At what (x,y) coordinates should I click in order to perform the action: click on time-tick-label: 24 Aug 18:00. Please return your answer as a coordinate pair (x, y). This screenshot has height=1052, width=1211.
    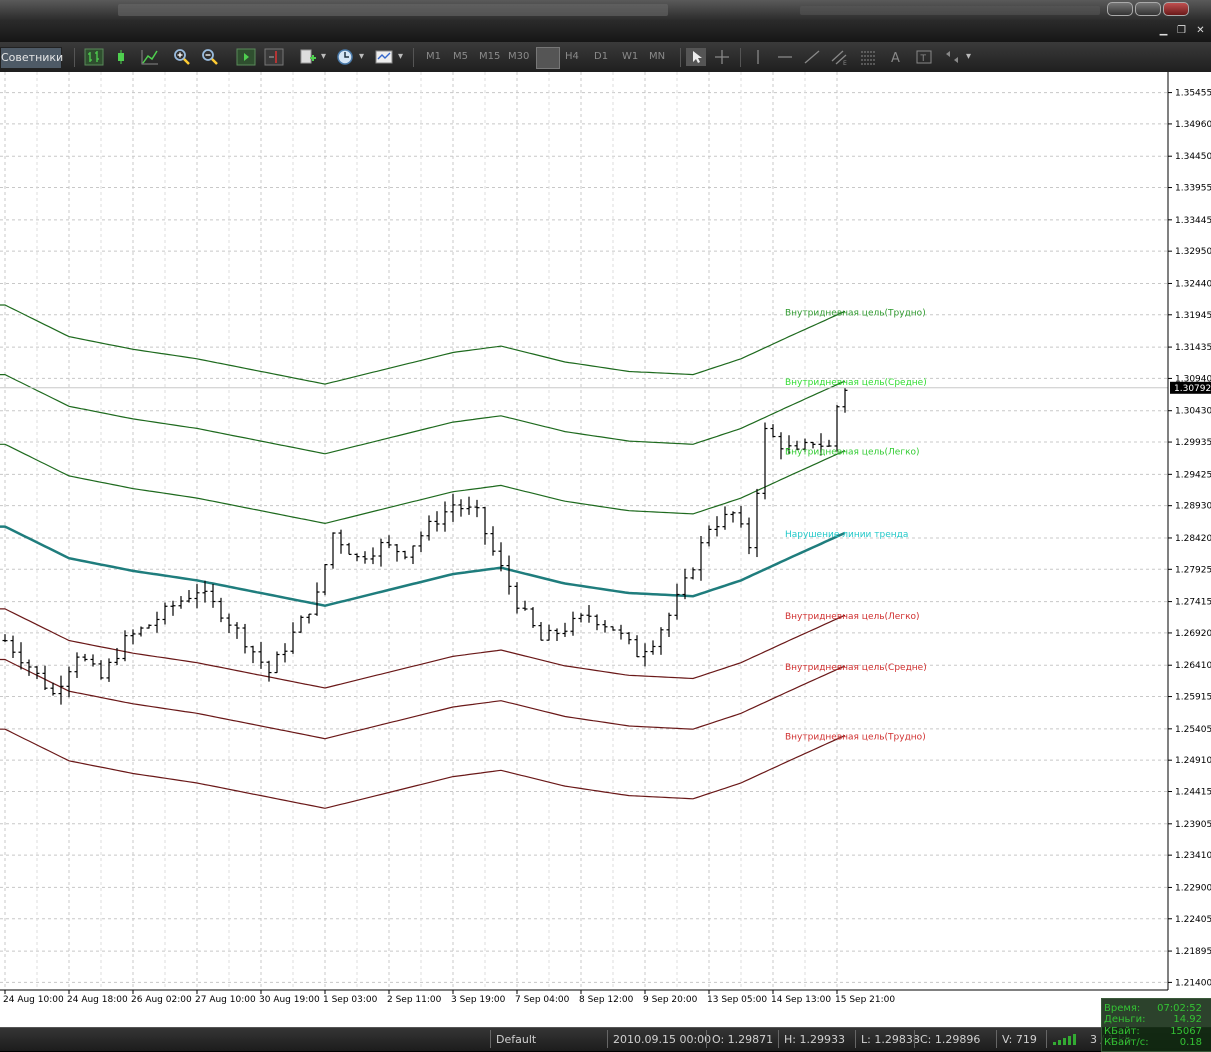
    Looking at the image, I should click on (97, 1000).